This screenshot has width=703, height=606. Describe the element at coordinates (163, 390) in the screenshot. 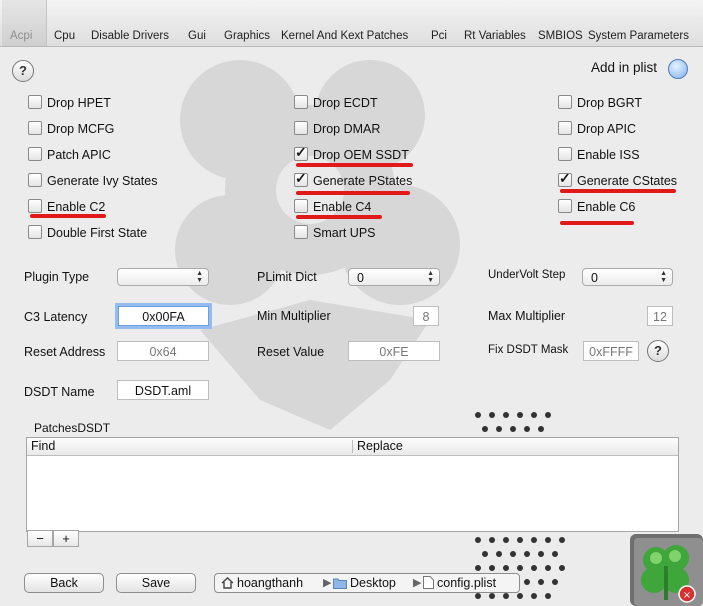

I see `dsdt-name-input: DSDT.aml` at that location.